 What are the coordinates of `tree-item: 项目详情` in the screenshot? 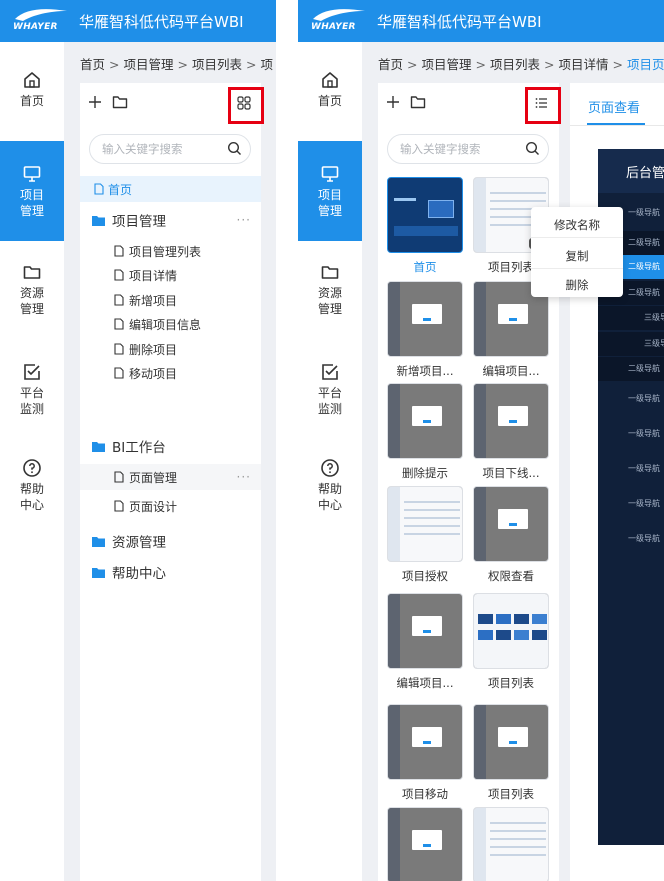 It's located at (170, 275).